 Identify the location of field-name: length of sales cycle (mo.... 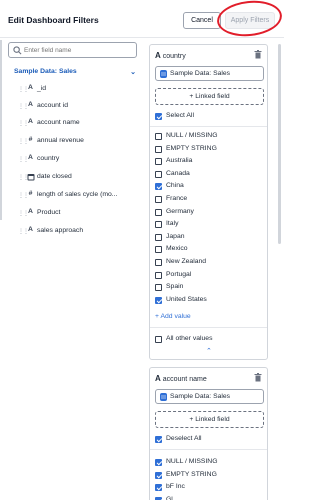
(77, 194).